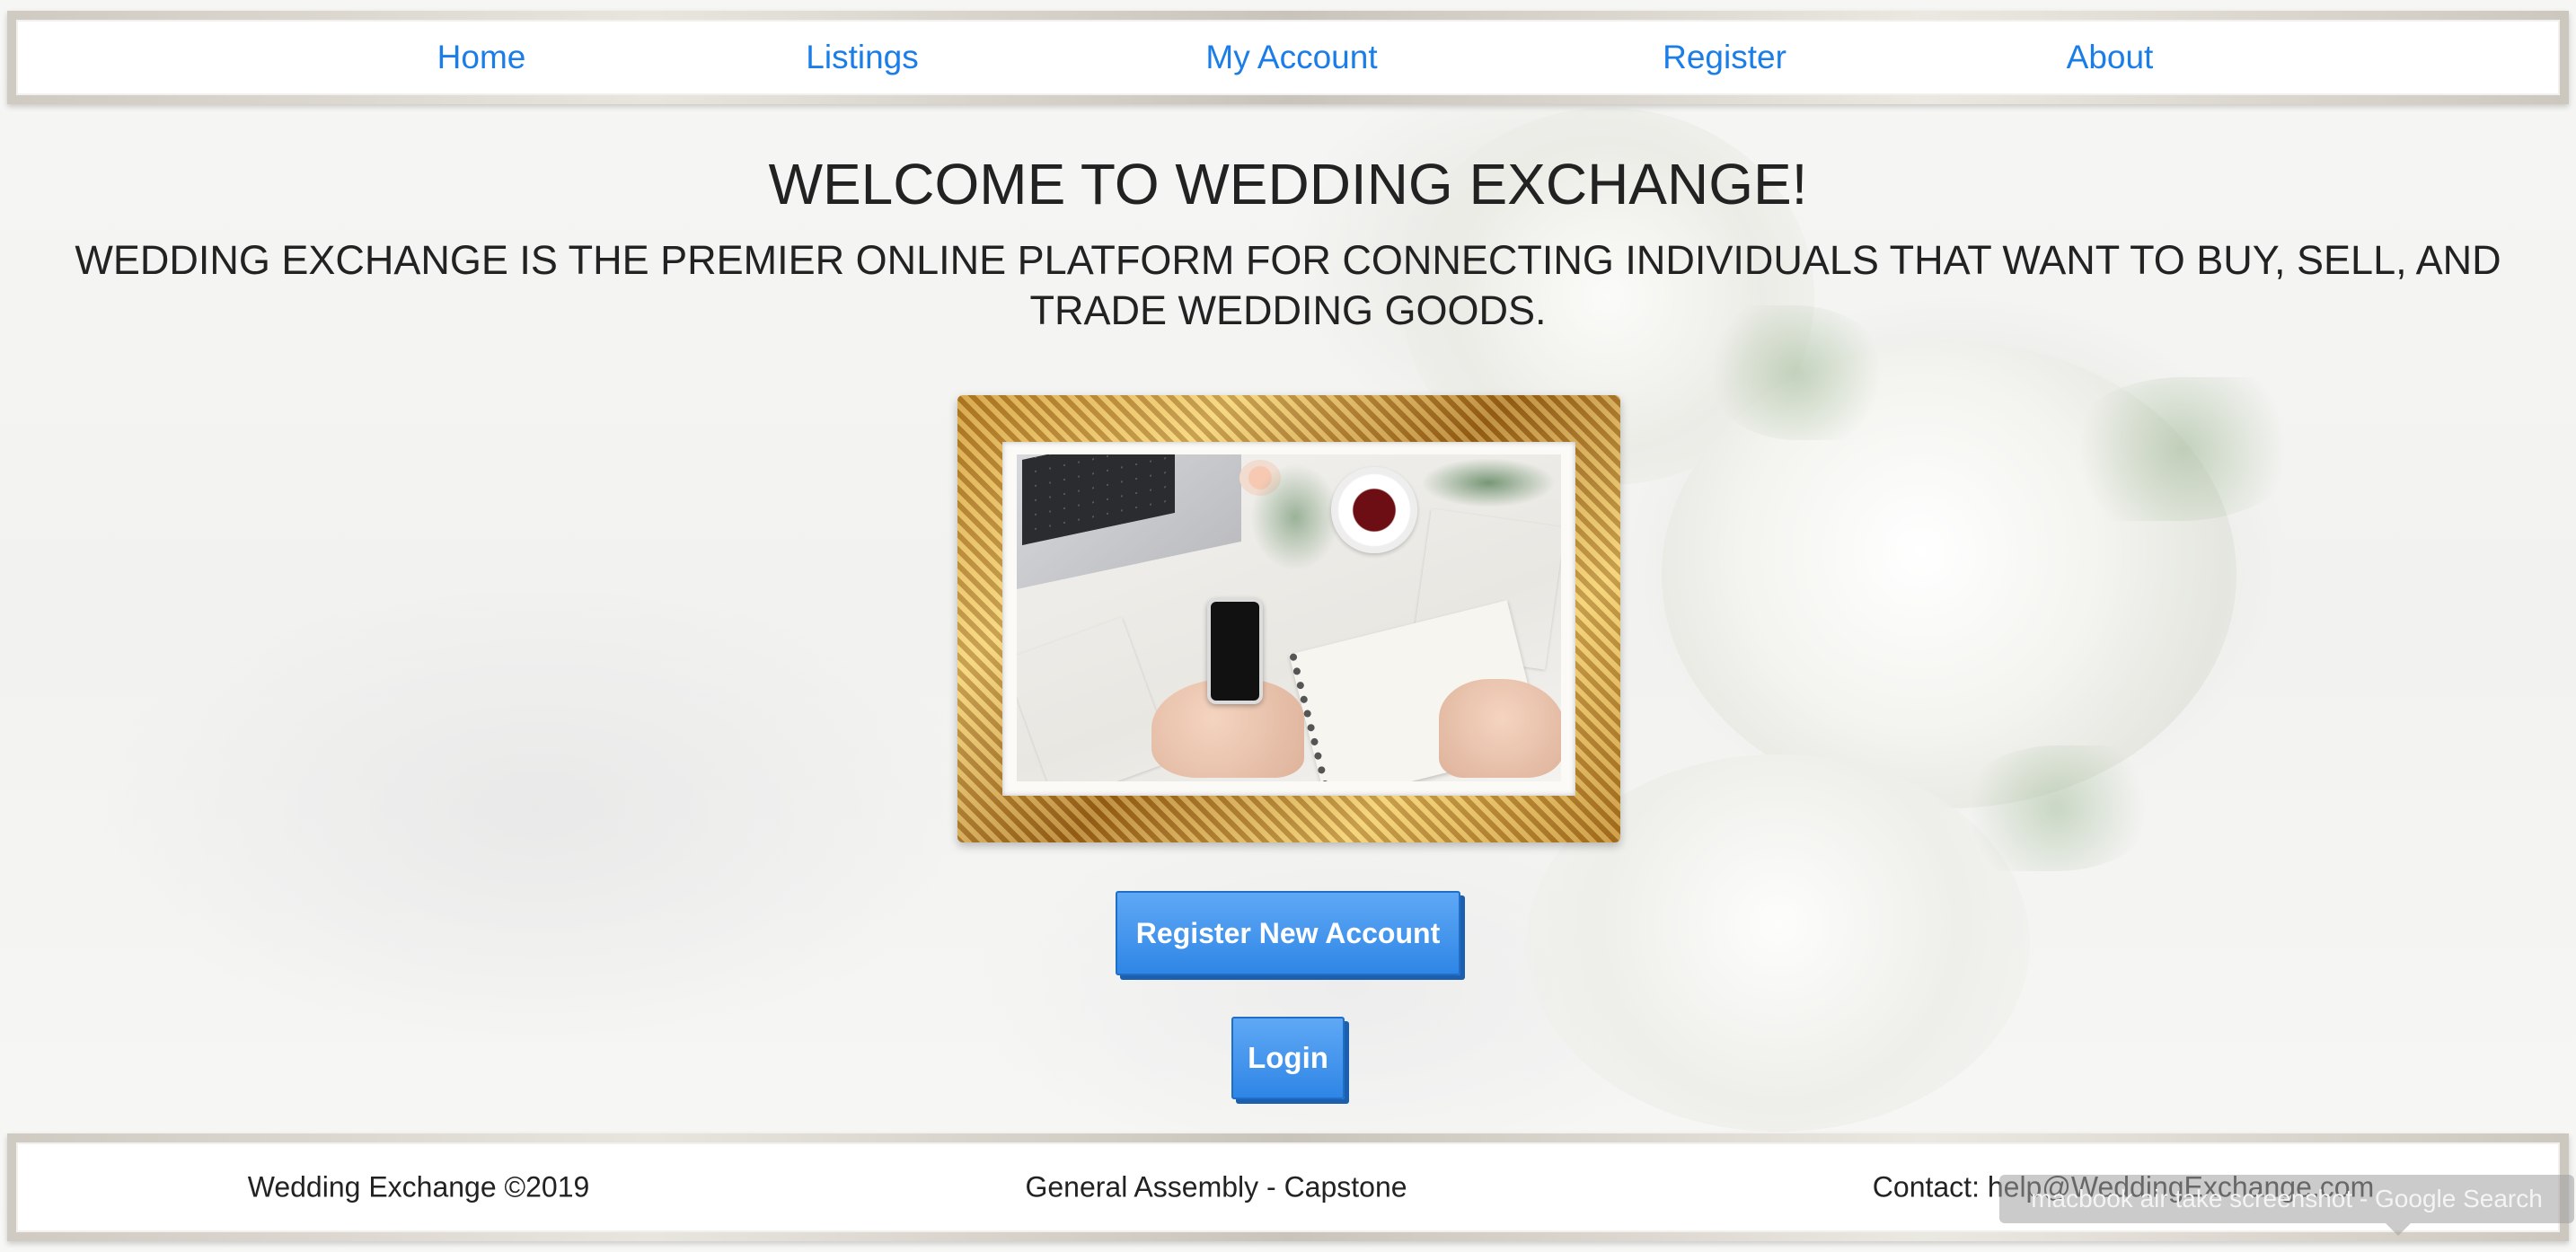 This screenshot has width=2576, height=1252. I want to click on nav-link-listings: Listings, so click(862, 57).